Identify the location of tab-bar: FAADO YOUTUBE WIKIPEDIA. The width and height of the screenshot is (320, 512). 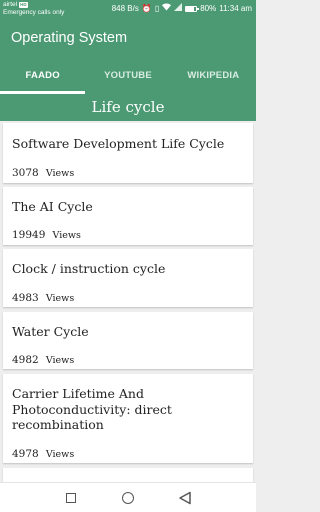
(128, 77).